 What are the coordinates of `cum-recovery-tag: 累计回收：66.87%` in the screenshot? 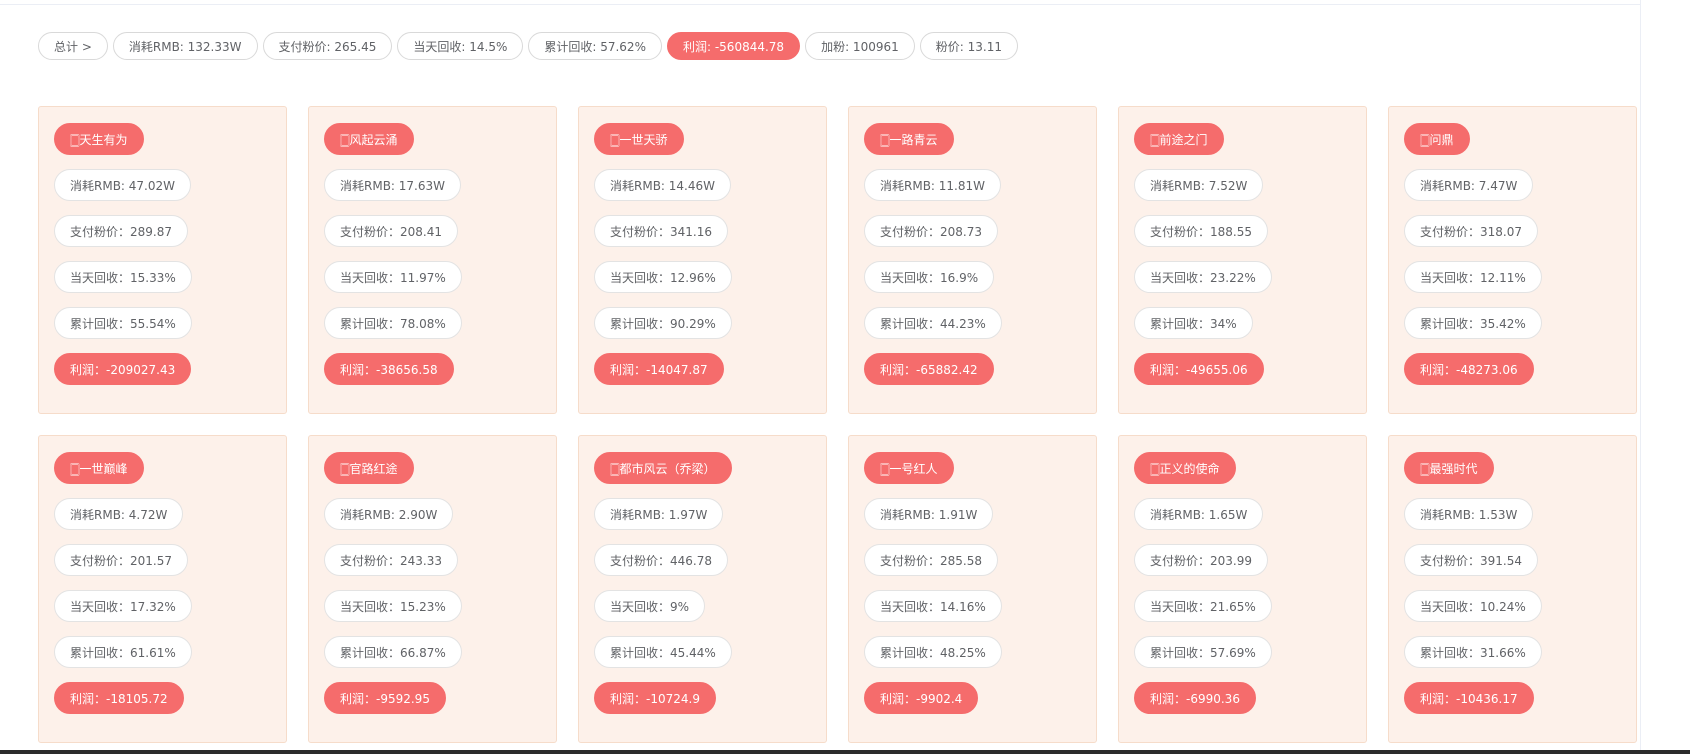 It's located at (393, 652).